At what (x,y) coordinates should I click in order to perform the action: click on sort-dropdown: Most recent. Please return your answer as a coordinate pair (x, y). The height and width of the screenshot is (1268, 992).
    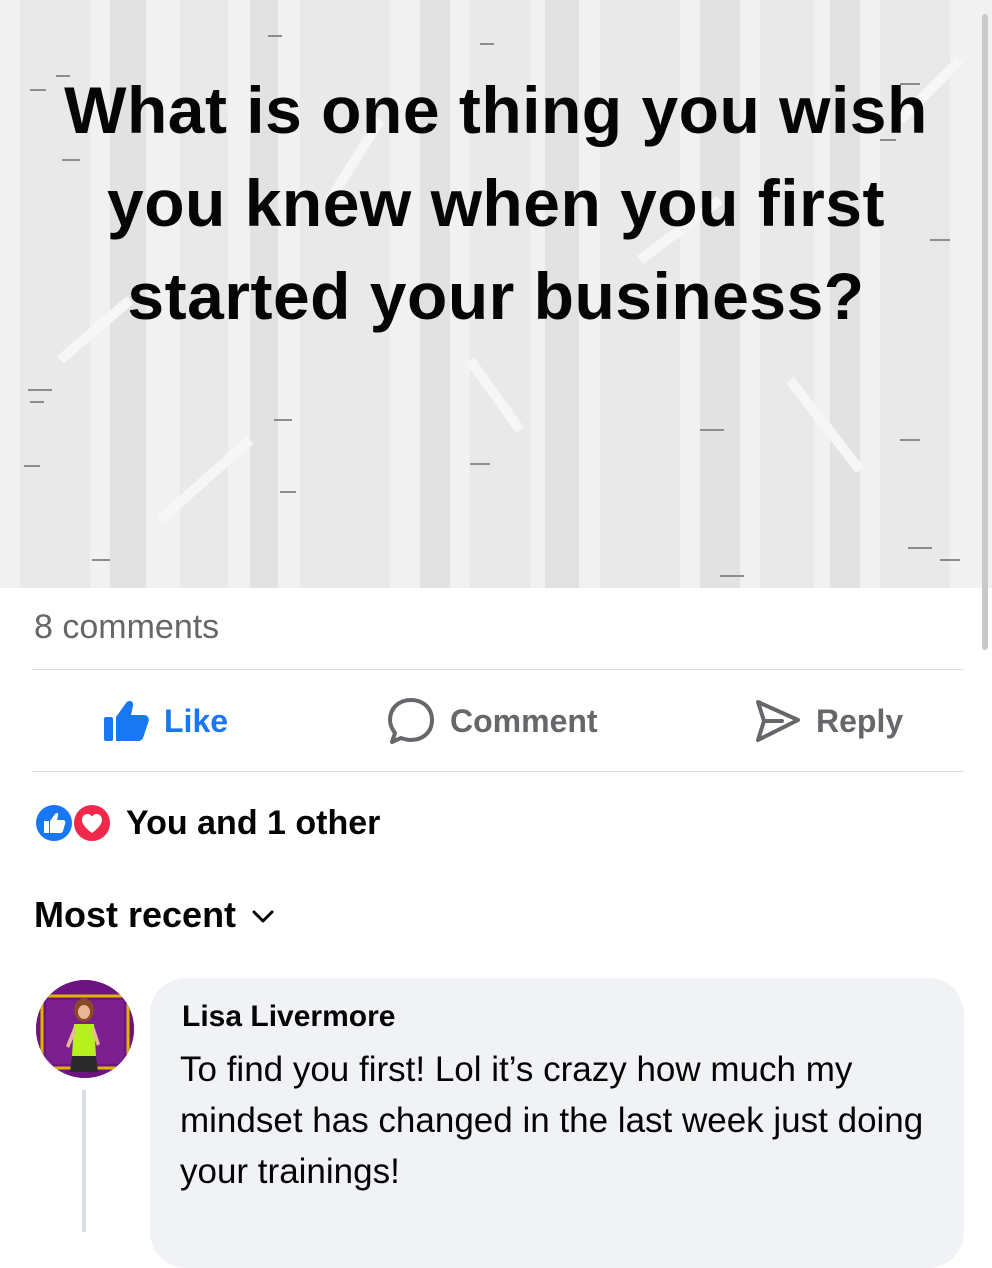
    Looking at the image, I should click on (154, 915).